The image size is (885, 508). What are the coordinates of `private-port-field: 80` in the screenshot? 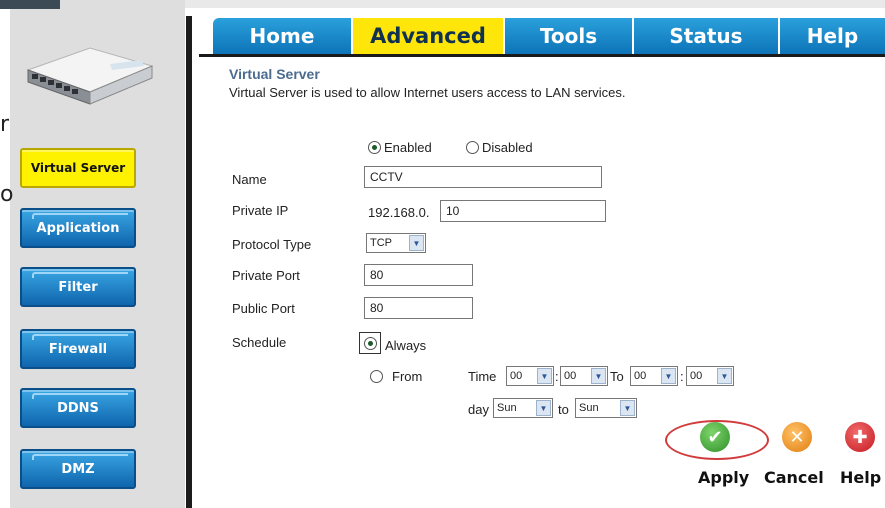 It's located at (418, 275).